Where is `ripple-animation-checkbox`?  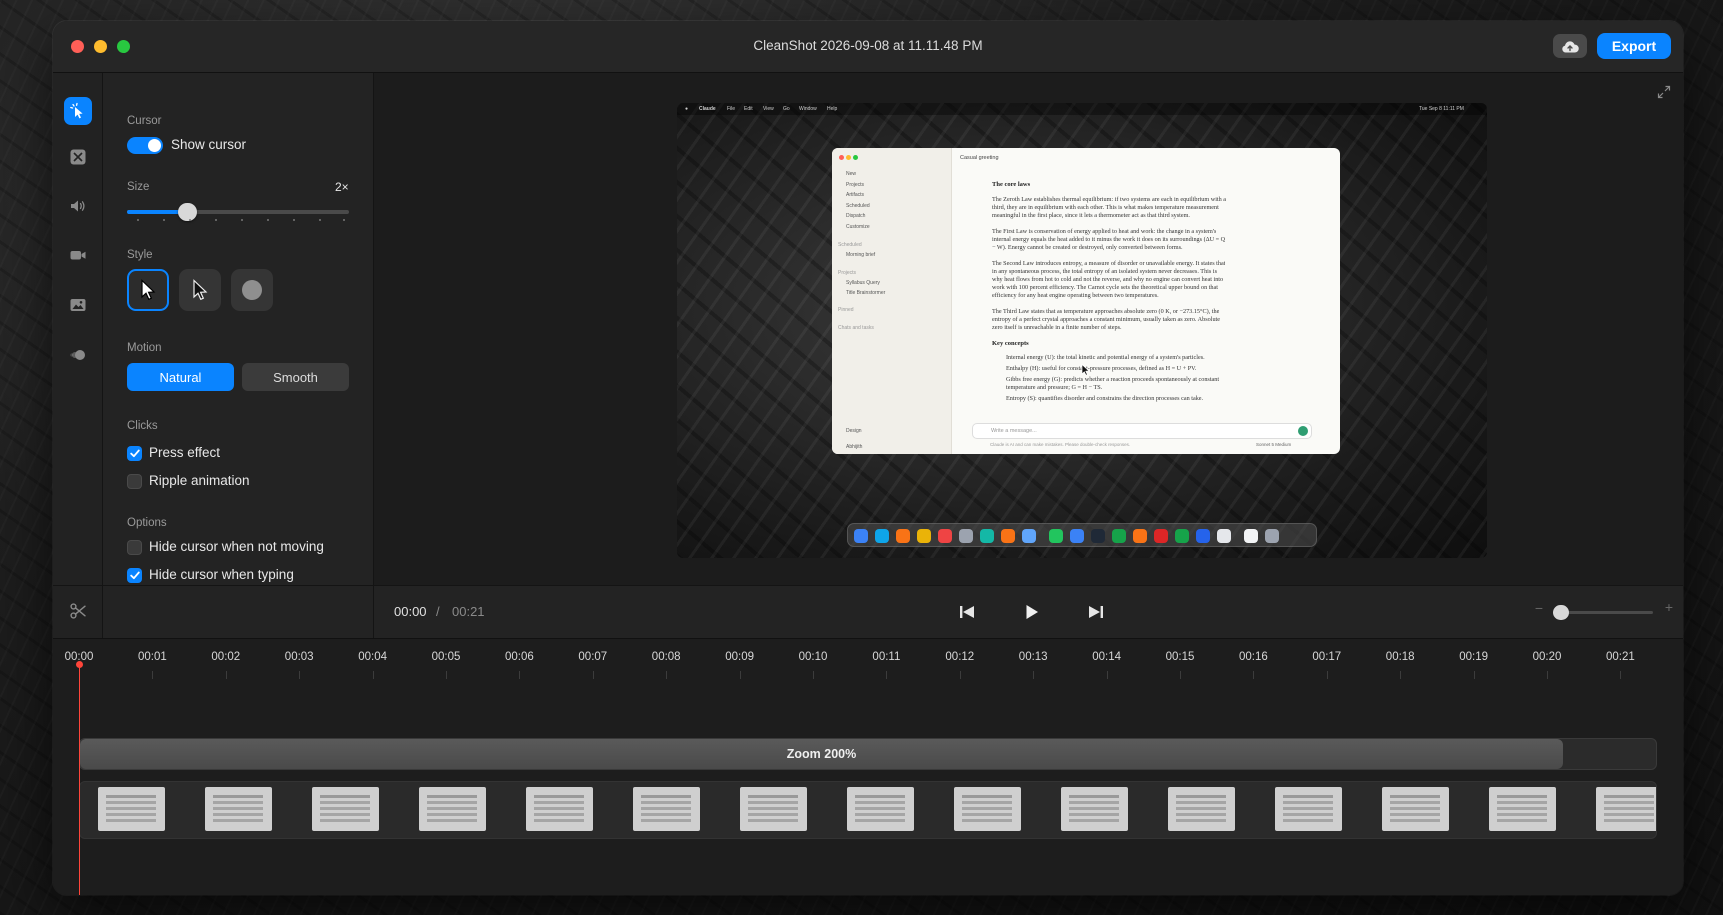 ripple-animation-checkbox is located at coordinates (134, 481).